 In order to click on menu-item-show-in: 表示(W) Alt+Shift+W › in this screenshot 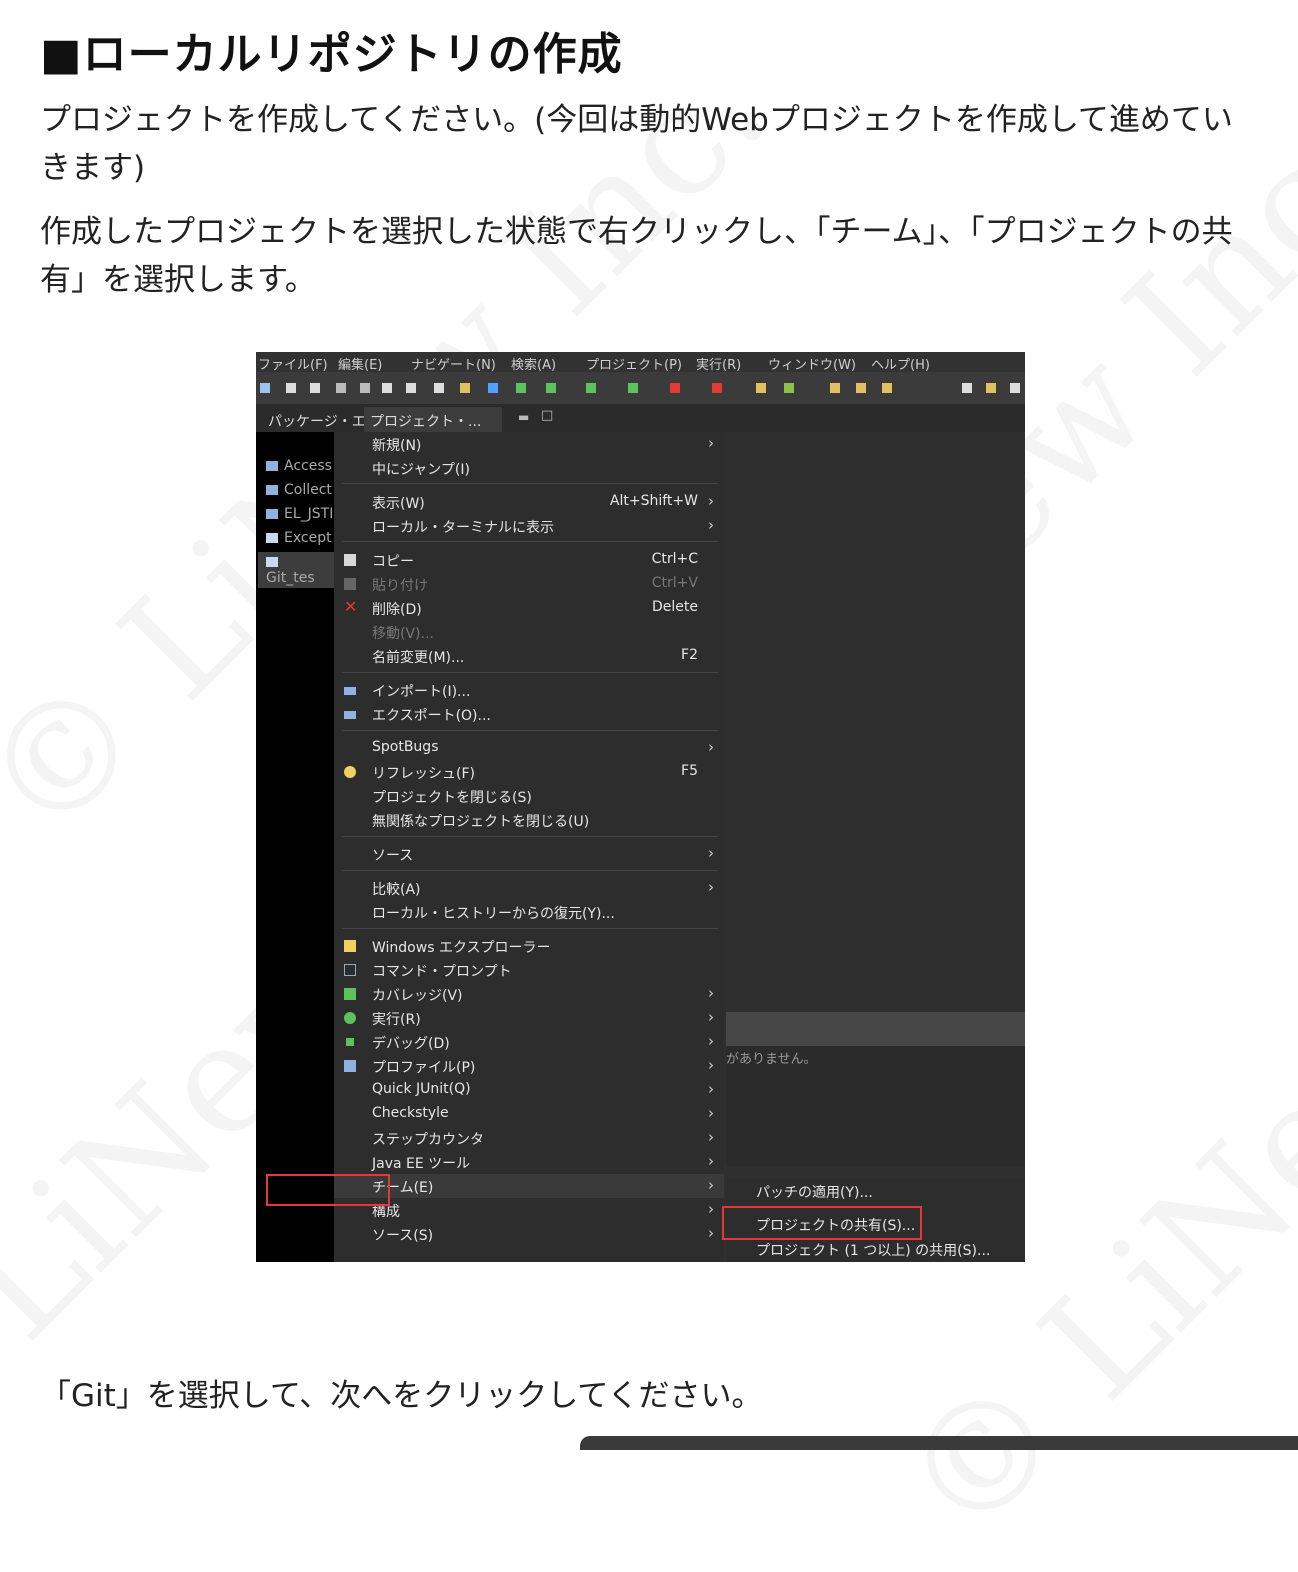, I will do `click(529, 502)`.